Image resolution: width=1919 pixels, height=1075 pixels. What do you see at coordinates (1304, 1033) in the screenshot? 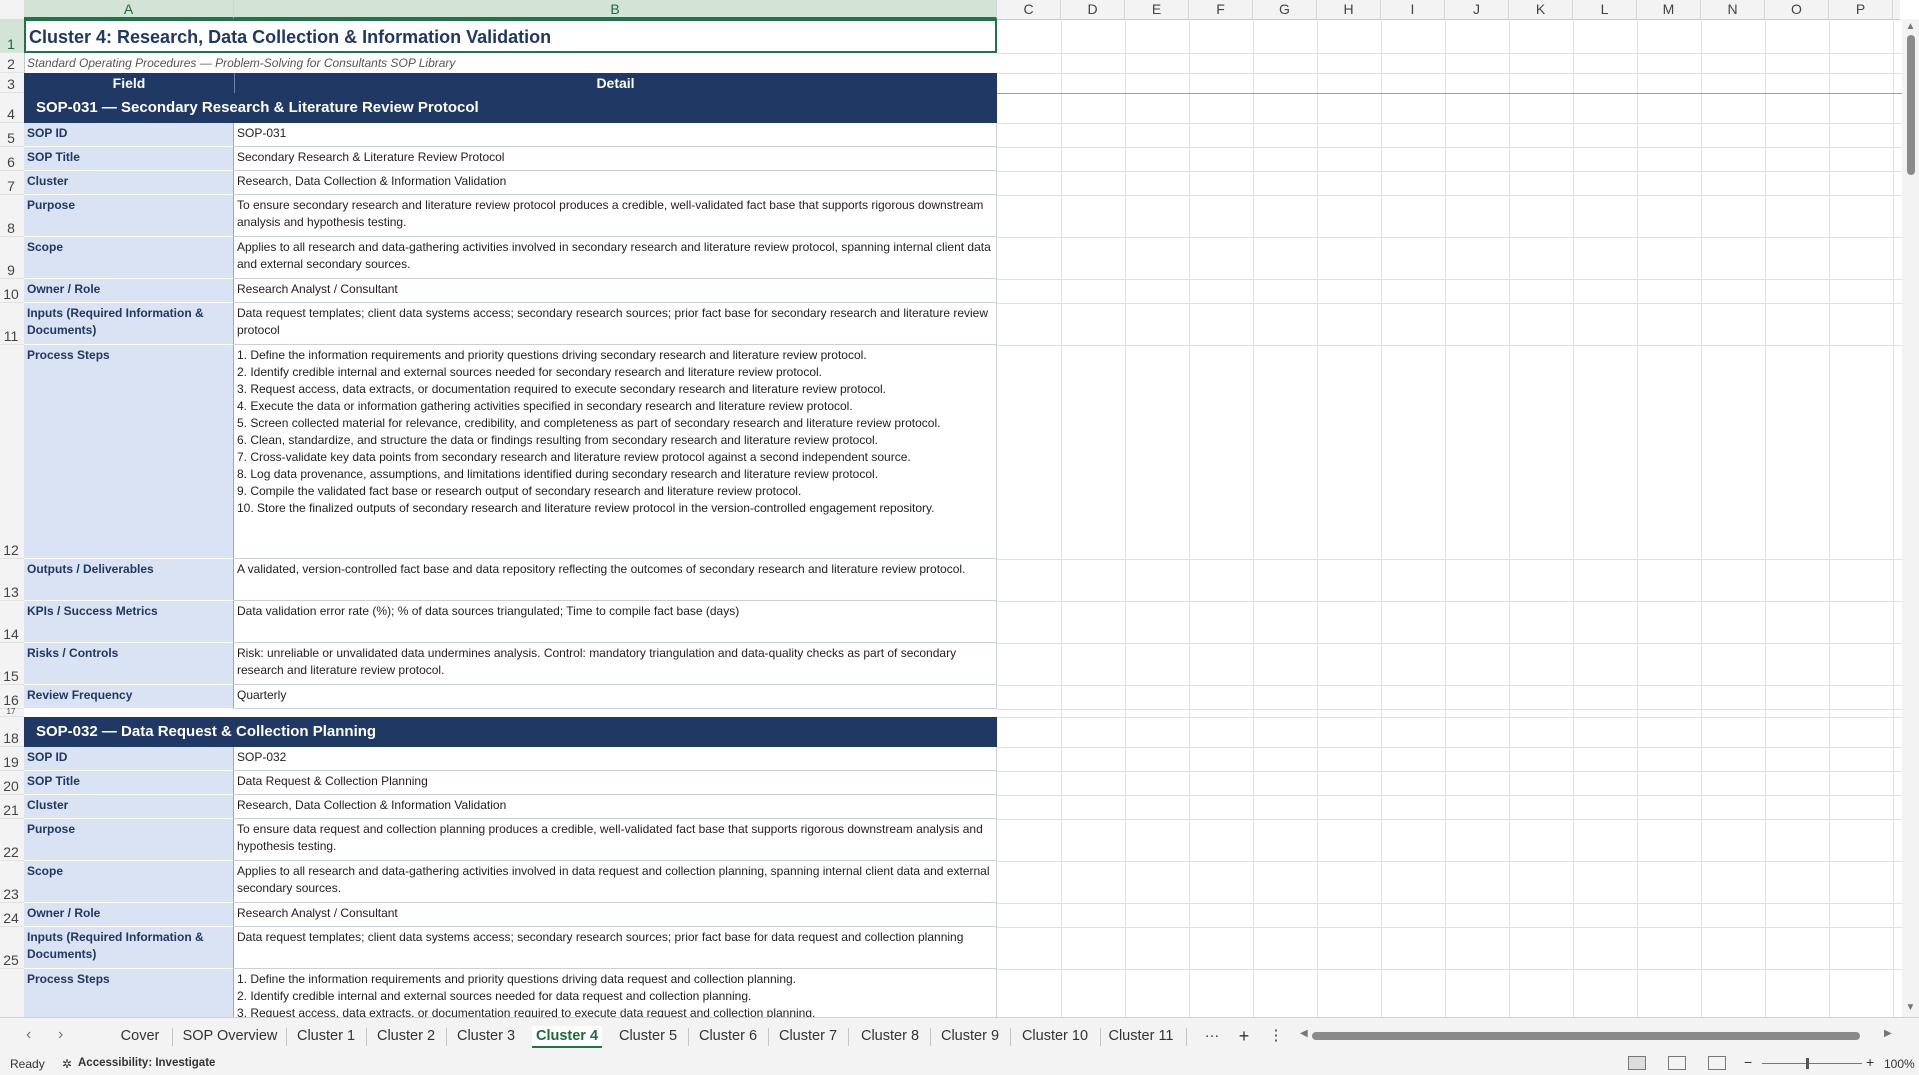
I see `scroll-left-icon: ◀` at bounding box center [1304, 1033].